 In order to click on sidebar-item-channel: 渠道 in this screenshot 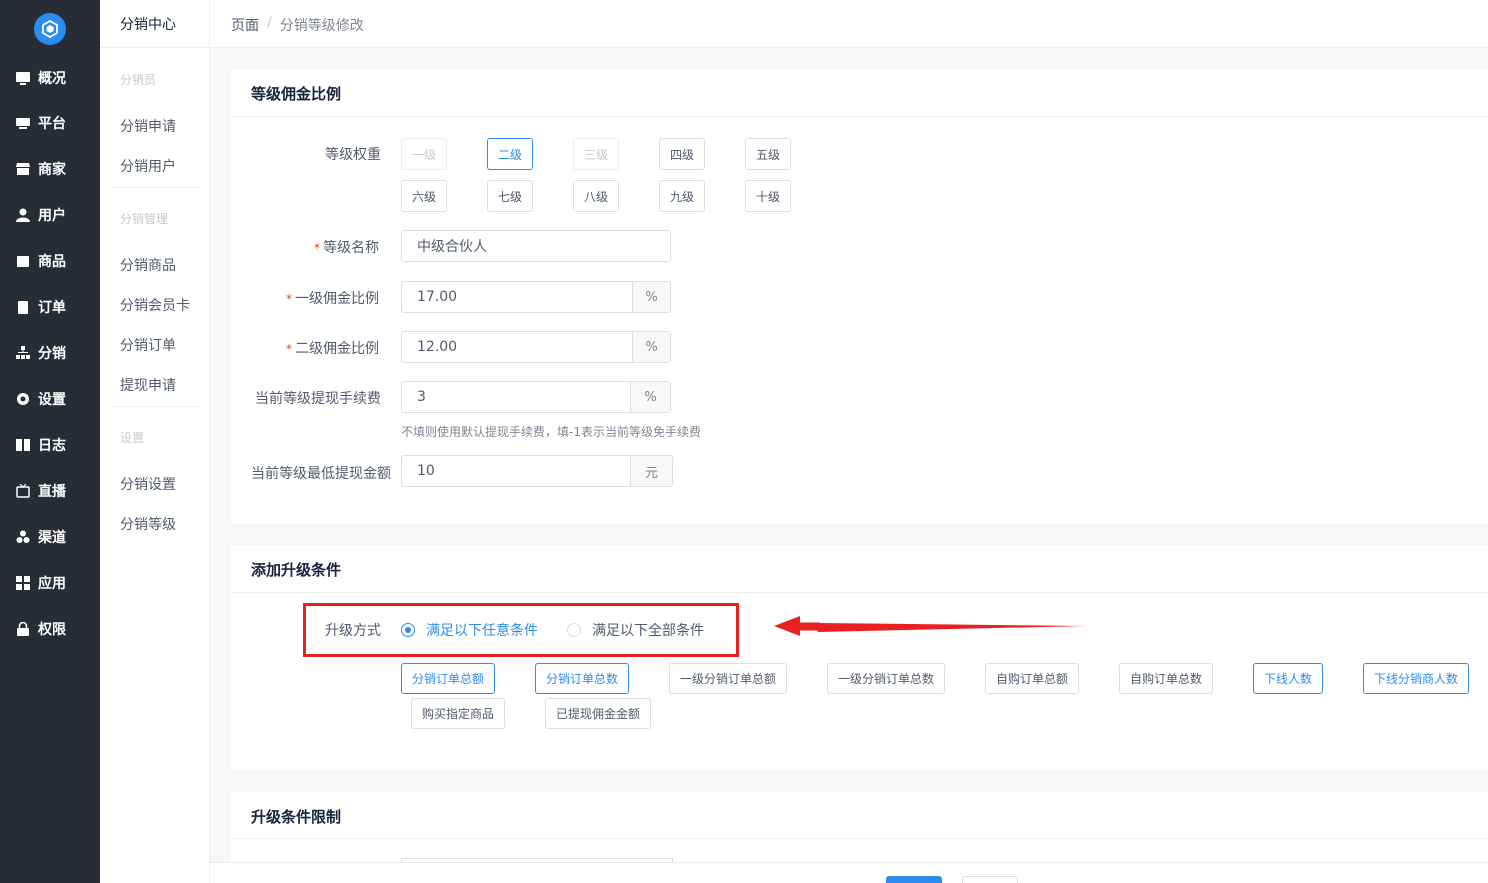, I will do `click(50, 537)`.